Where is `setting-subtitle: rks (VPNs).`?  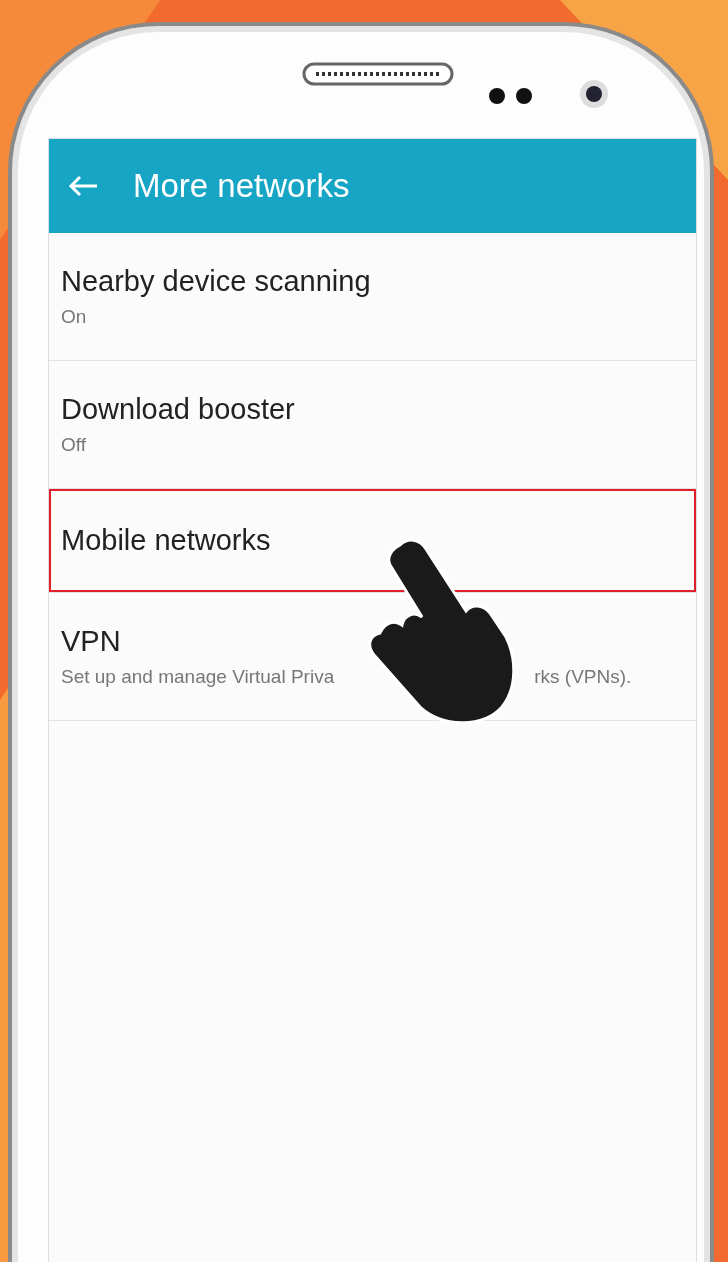
setting-subtitle: rks (VPNs). is located at coordinates (583, 677).